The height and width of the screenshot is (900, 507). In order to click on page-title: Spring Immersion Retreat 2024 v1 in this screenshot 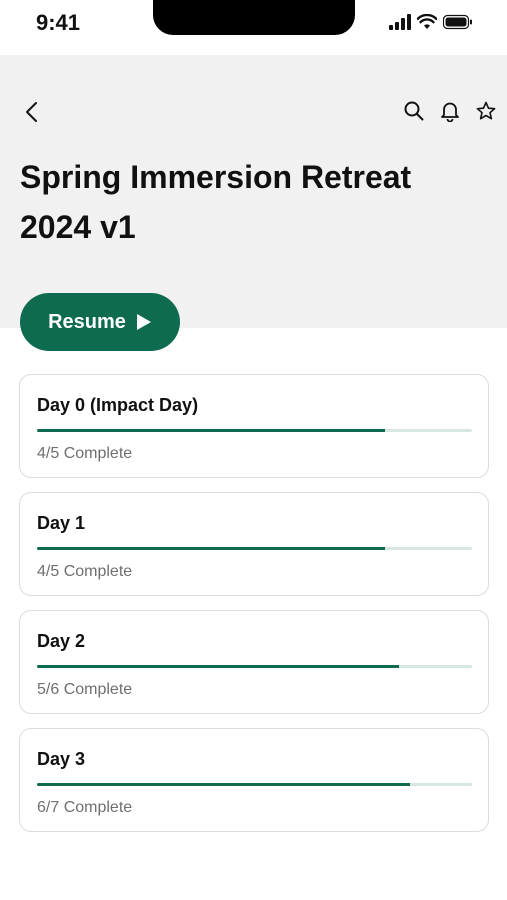, I will do `click(216, 202)`.